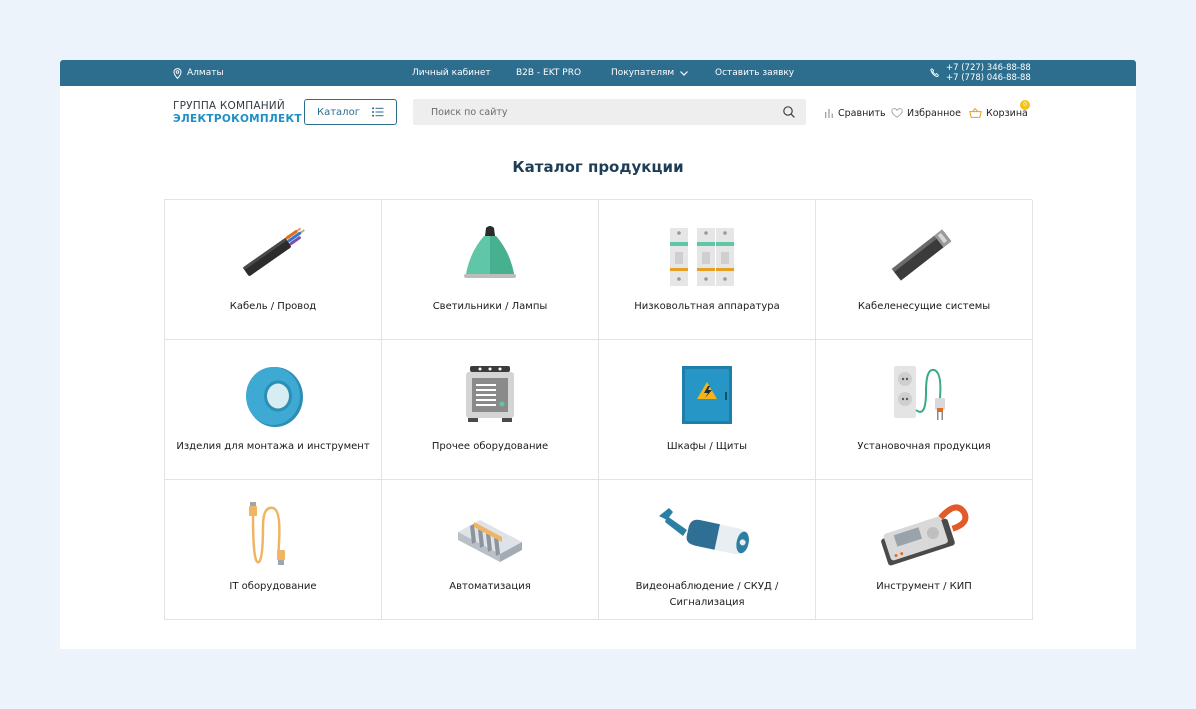 This screenshot has width=1196, height=709. I want to click on circuit-breaker-icon, so click(702, 257).